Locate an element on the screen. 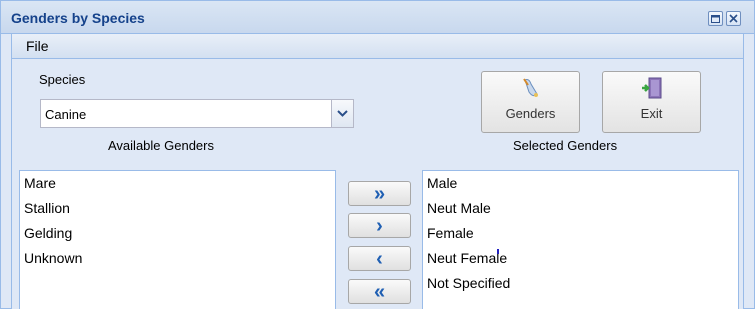 This screenshot has height=309, width=755. species-dropdown-trigger is located at coordinates (342, 113).